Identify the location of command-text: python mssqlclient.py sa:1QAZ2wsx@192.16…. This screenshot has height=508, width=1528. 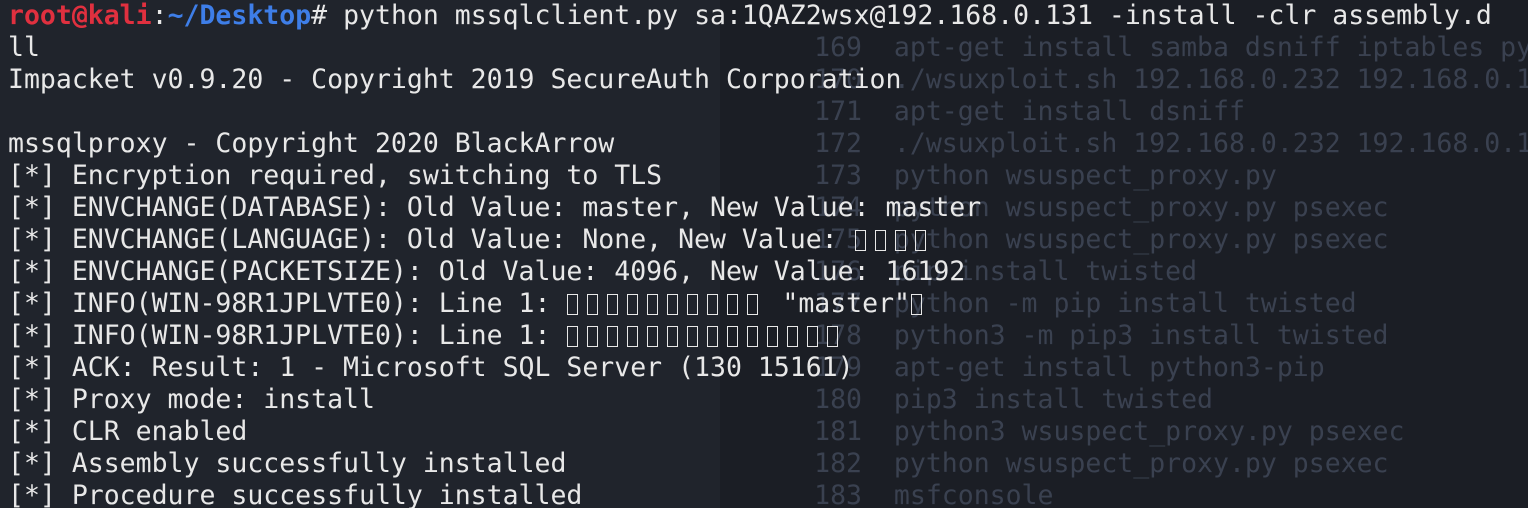
(917, 15).